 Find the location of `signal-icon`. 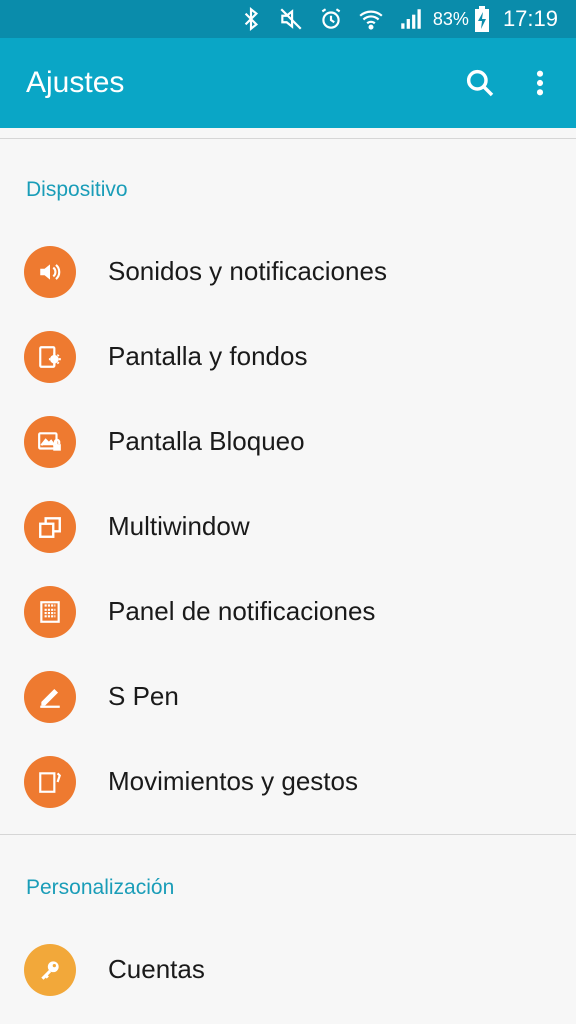

signal-icon is located at coordinates (411, 19).